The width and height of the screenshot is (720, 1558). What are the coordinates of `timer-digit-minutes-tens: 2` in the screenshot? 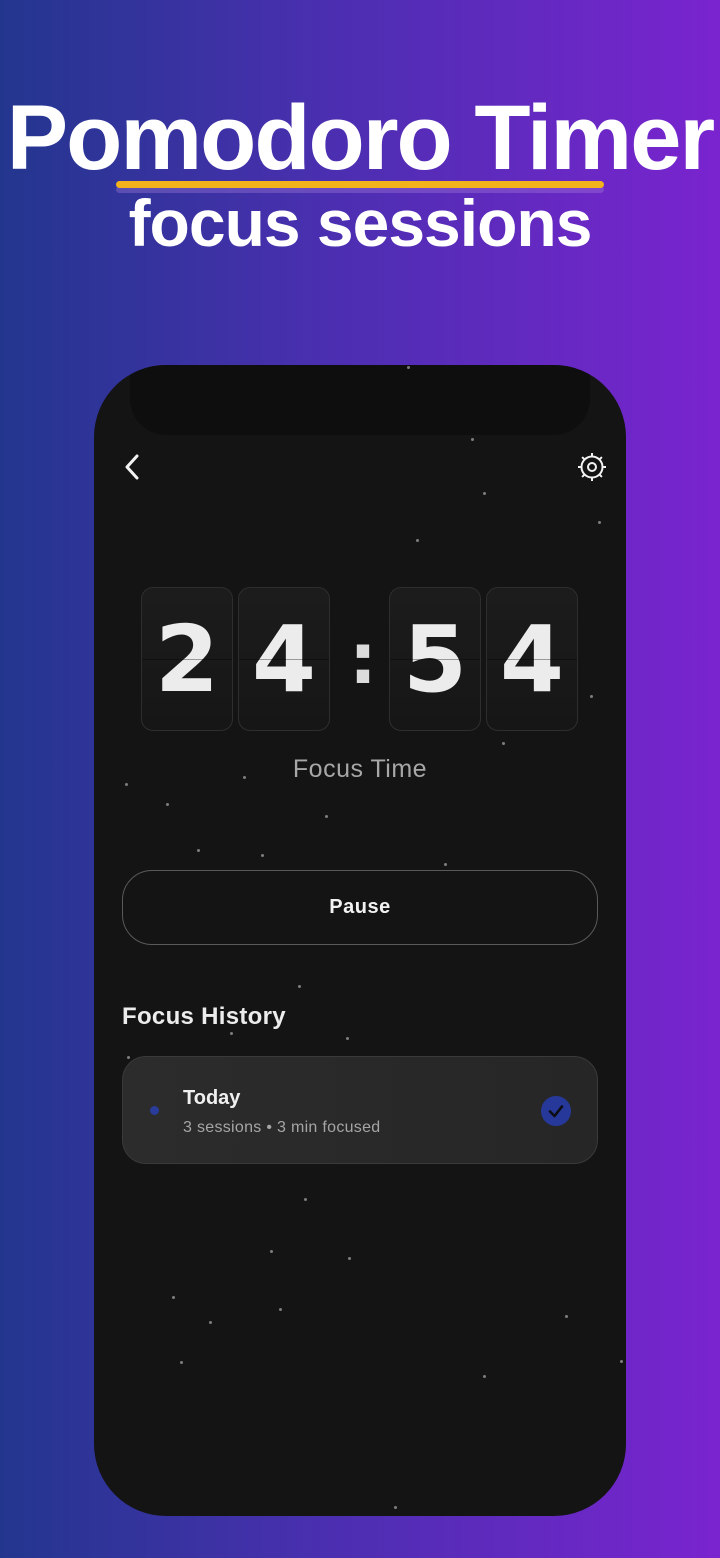 It's located at (187, 659).